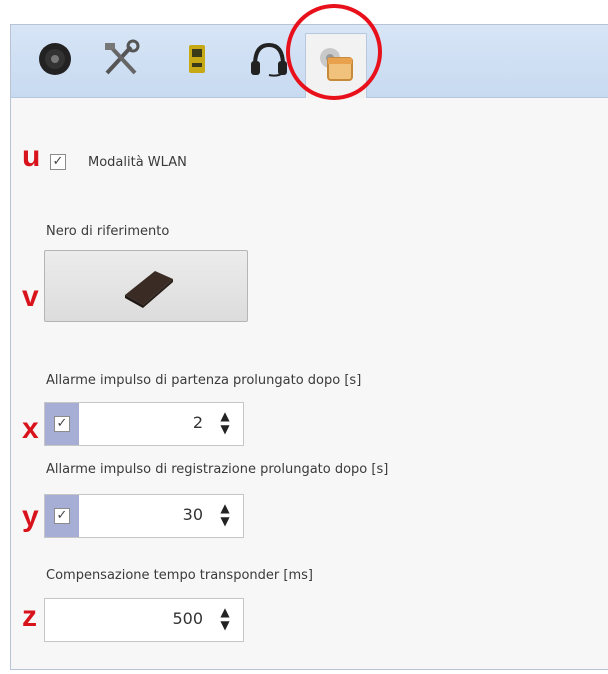 The image size is (608, 674). What do you see at coordinates (334, 52) in the screenshot?
I see `settings-tab-highlight` at bounding box center [334, 52].